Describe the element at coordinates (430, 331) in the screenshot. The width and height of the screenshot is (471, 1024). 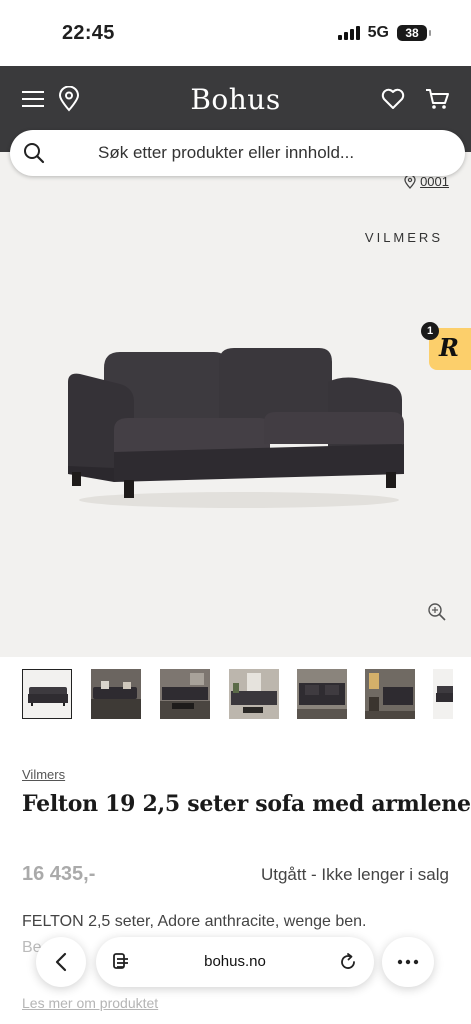
I see `rewards-count: 1` at that location.